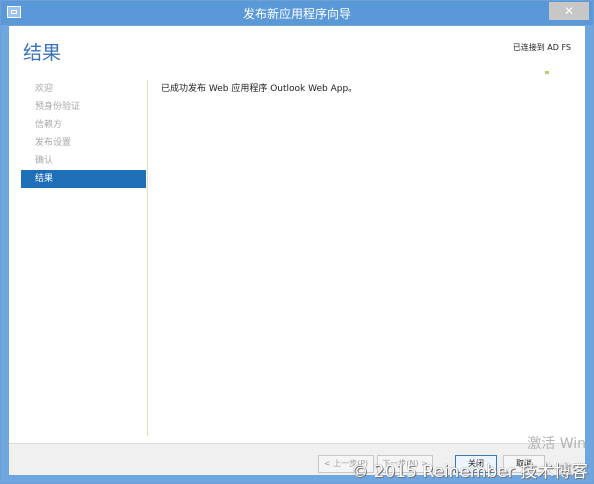 The image size is (594, 484). What do you see at coordinates (147, 258) in the screenshot?
I see `nav-divider` at bounding box center [147, 258].